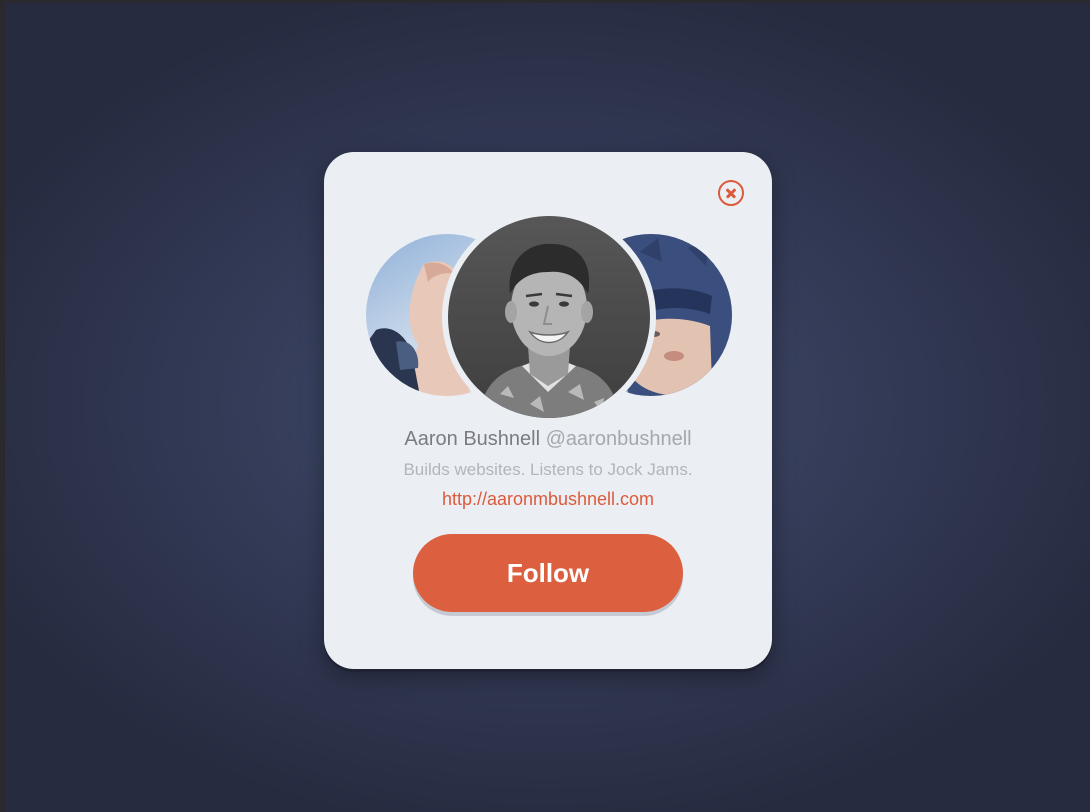  Describe the element at coordinates (549, 317) in the screenshot. I see `avatar` at that location.